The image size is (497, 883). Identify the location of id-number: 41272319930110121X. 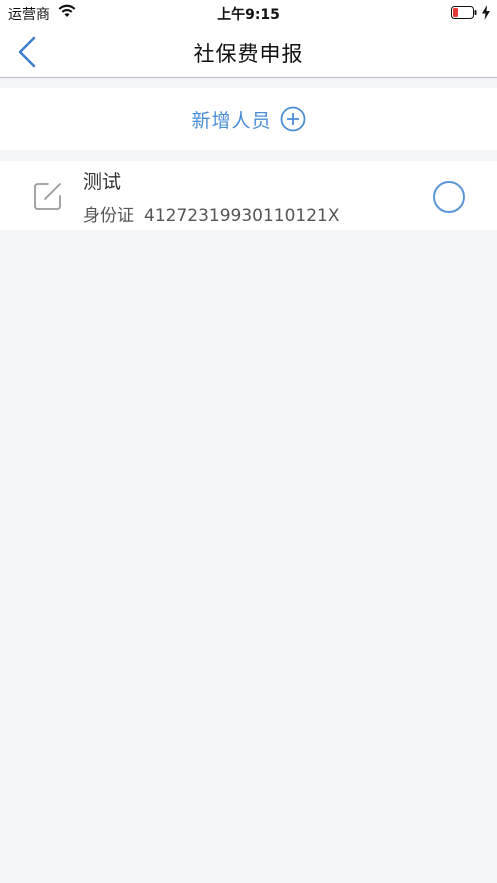
(242, 216).